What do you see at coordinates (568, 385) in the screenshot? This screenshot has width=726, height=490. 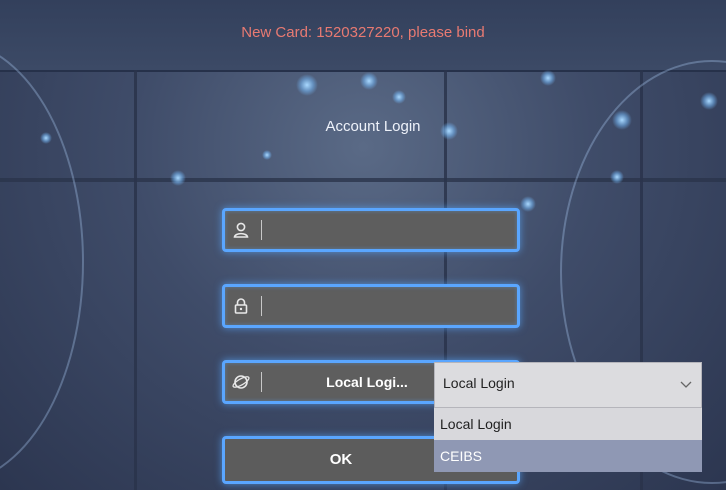 I see `login-type-dropdown: Local Login` at bounding box center [568, 385].